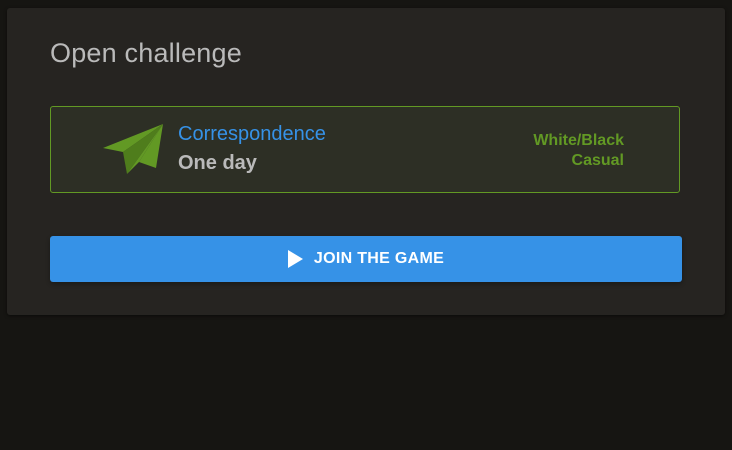  Describe the element at coordinates (146, 53) in the screenshot. I see `page-title: Open challenge` at that location.